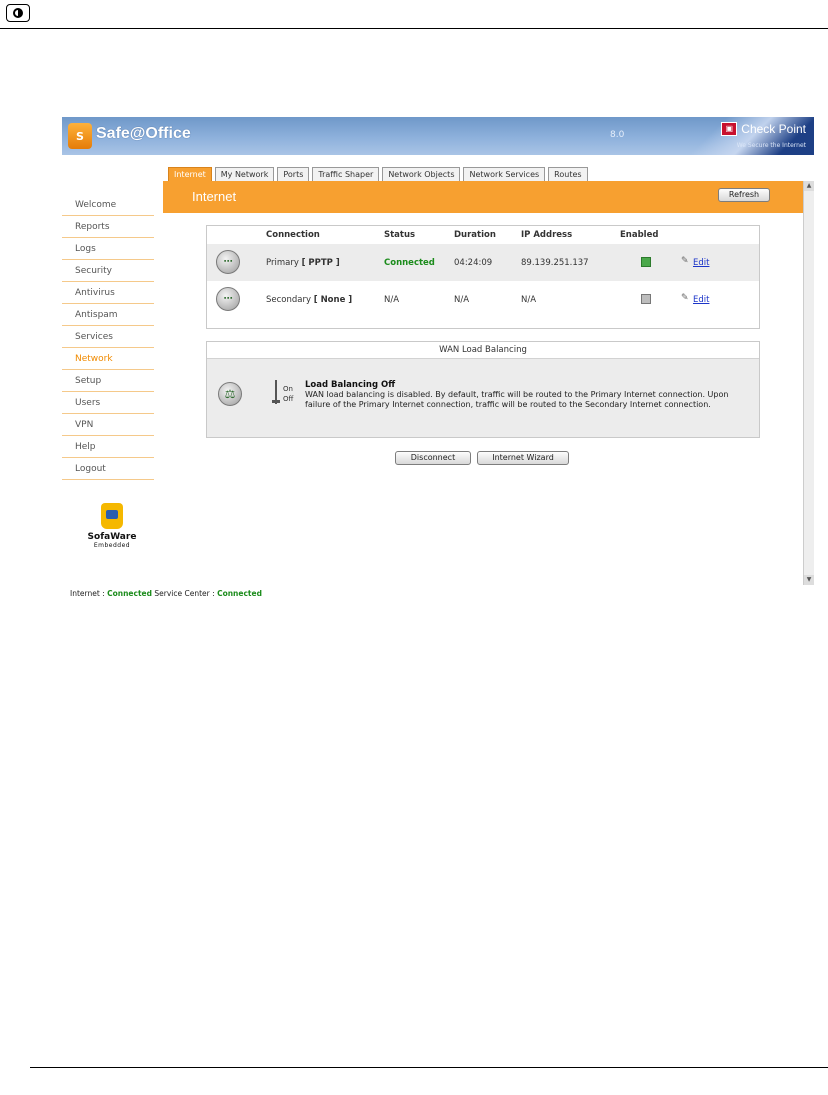  Describe the element at coordinates (333, 300) in the screenshot. I see `connection-type: [ None ]` at that location.